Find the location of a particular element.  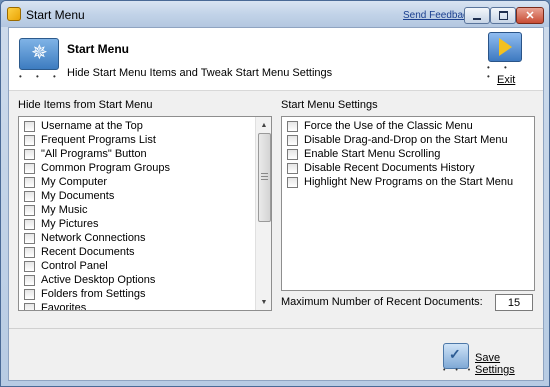

maximize-icon is located at coordinates (503, 15).